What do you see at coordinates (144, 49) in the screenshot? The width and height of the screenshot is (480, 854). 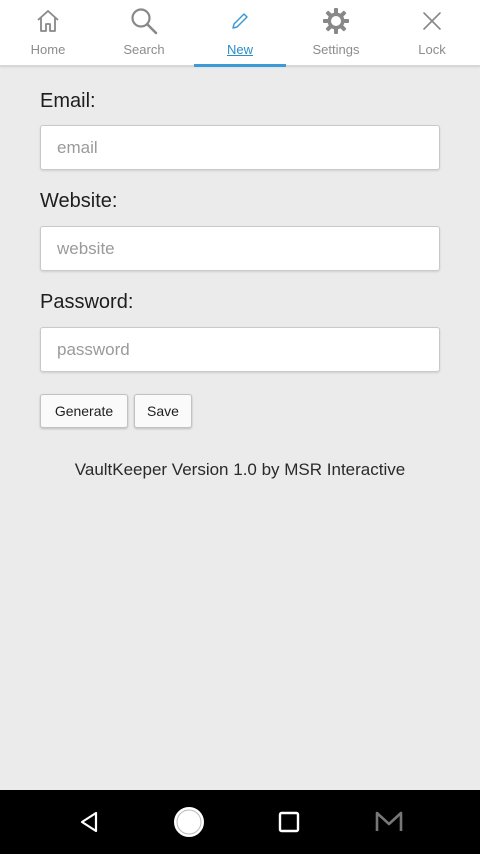 I see `tab-search-label: Search` at bounding box center [144, 49].